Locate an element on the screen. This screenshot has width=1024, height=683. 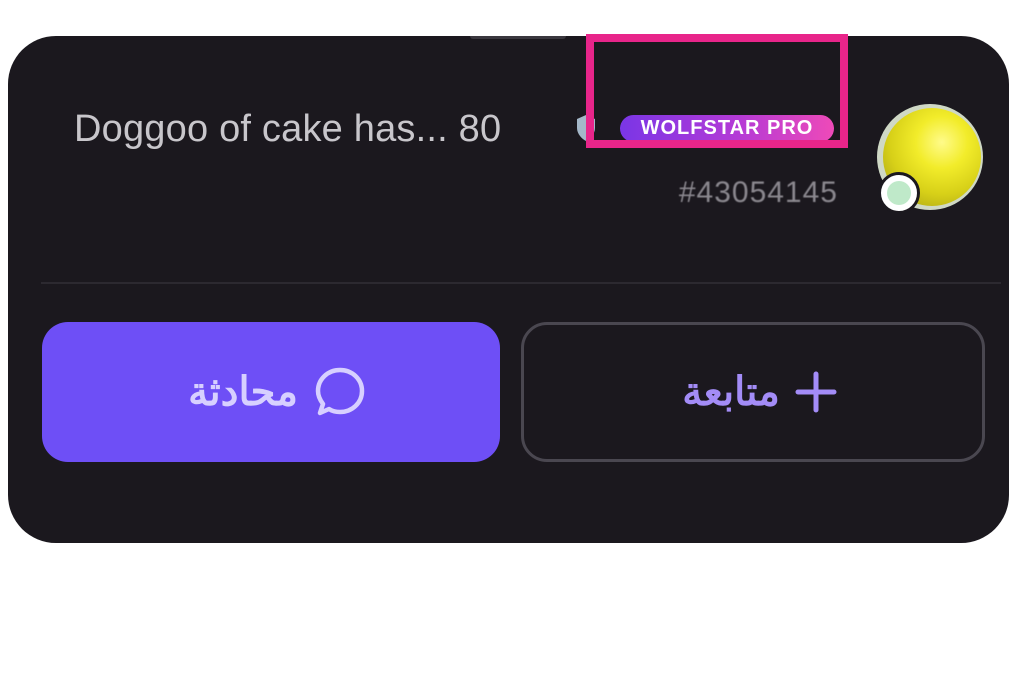
plus-icon is located at coordinates (816, 392).